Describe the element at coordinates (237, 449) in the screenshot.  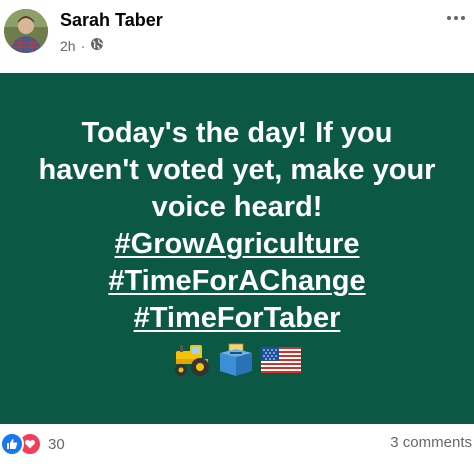
I see `post-footer: 30 3 comments` at that location.